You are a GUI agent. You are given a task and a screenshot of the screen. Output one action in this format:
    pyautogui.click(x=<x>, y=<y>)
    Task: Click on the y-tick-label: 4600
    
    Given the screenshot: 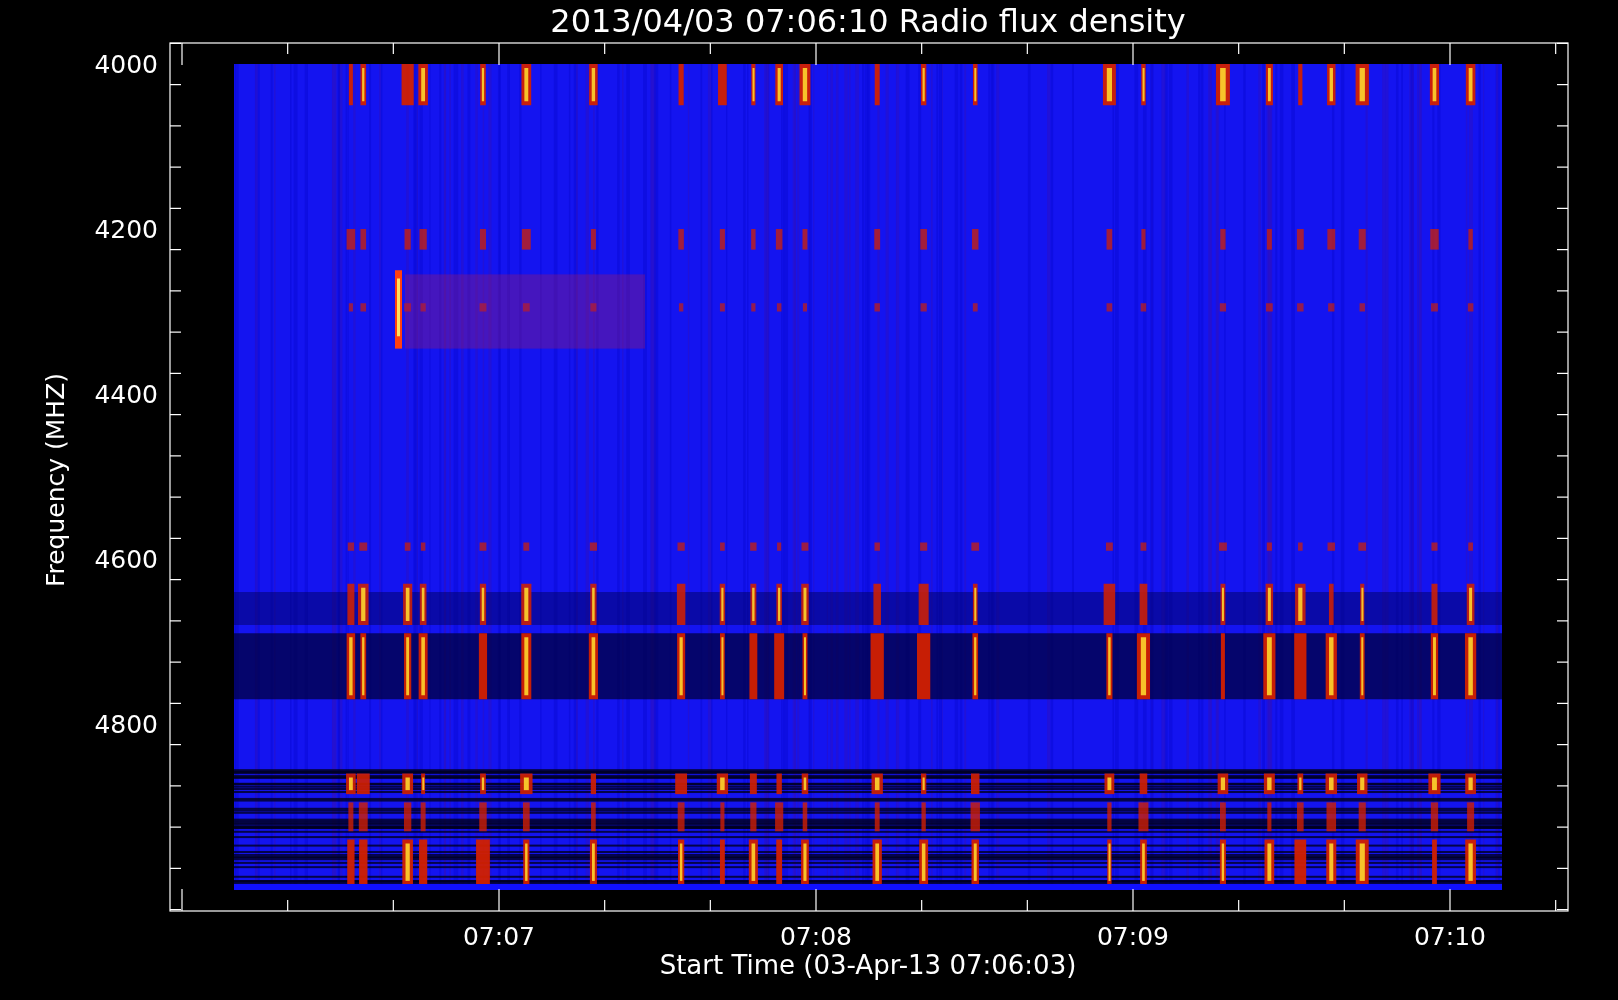 What is the action you would take?
    pyautogui.click(x=126, y=559)
    